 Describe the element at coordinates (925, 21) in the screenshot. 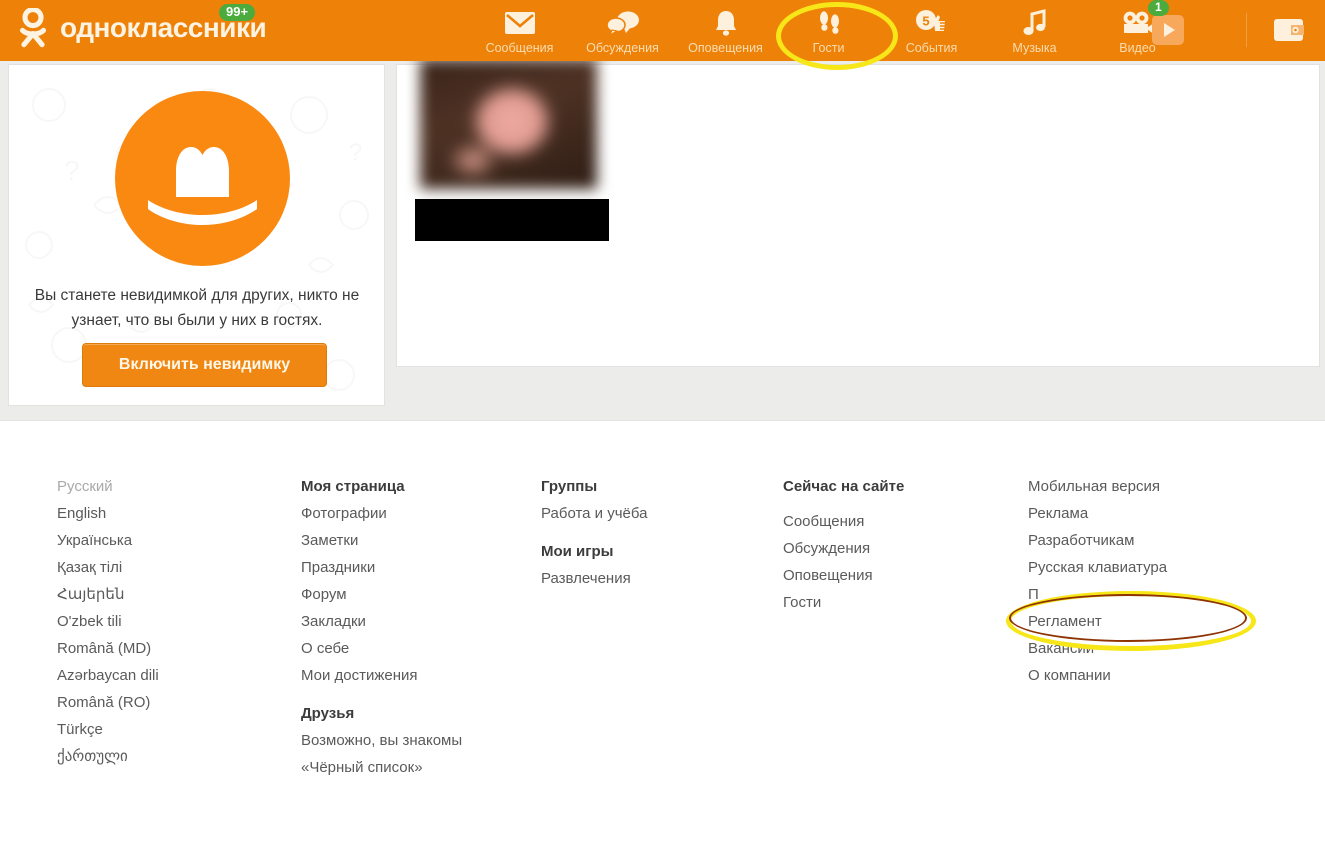

I see `svg-text: 5` at that location.